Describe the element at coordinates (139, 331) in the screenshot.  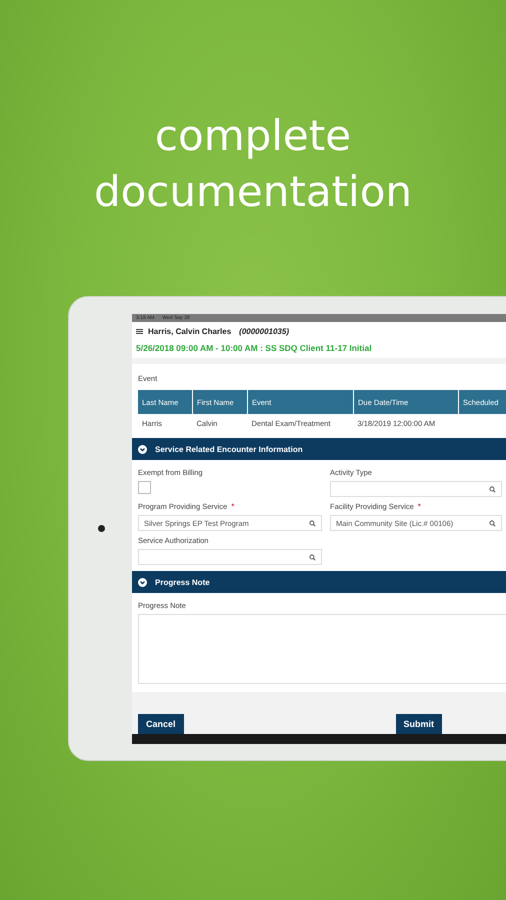
I see `menu-icon` at that location.